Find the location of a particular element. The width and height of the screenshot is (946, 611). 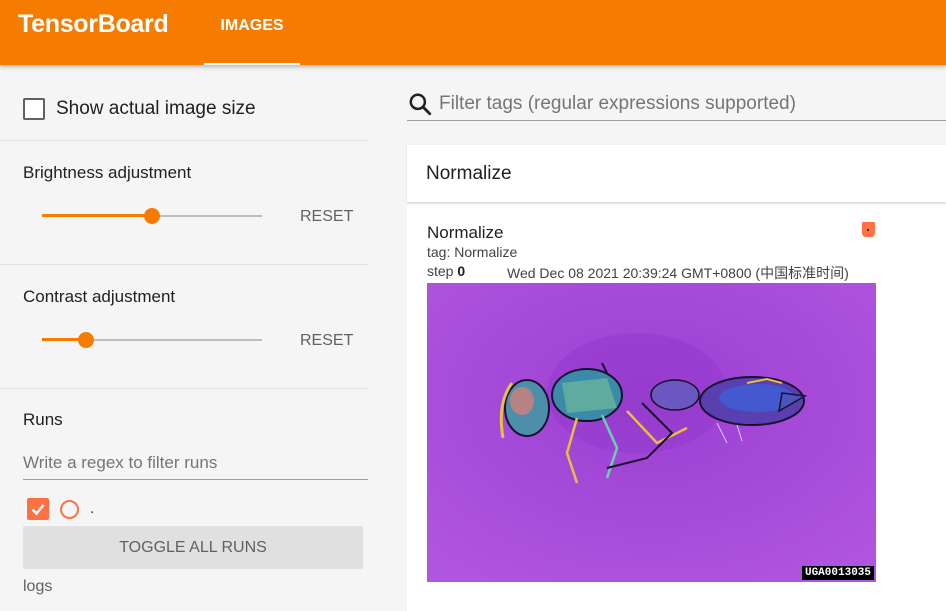

run-color-radio is located at coordinates (69, 509).